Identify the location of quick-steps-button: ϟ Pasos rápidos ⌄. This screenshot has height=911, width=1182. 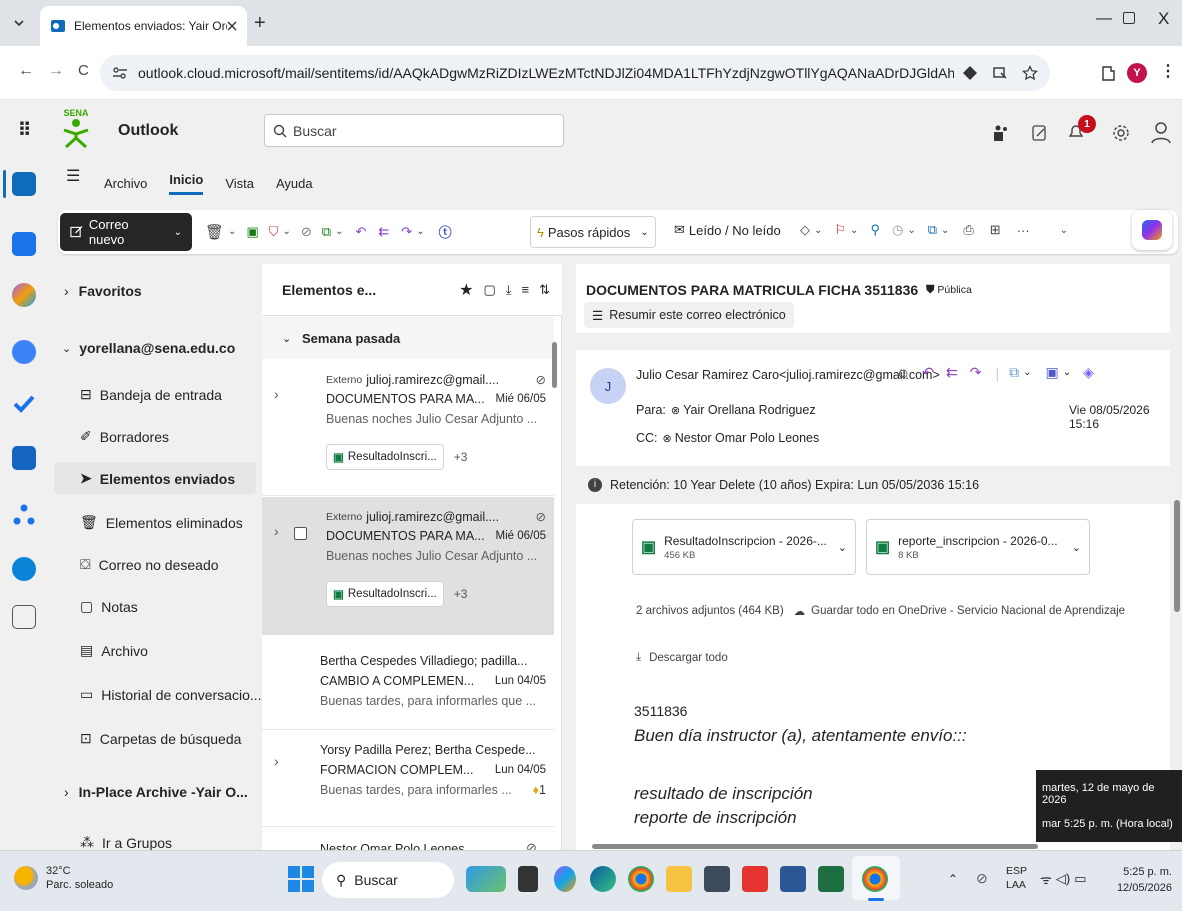
(593, 232).